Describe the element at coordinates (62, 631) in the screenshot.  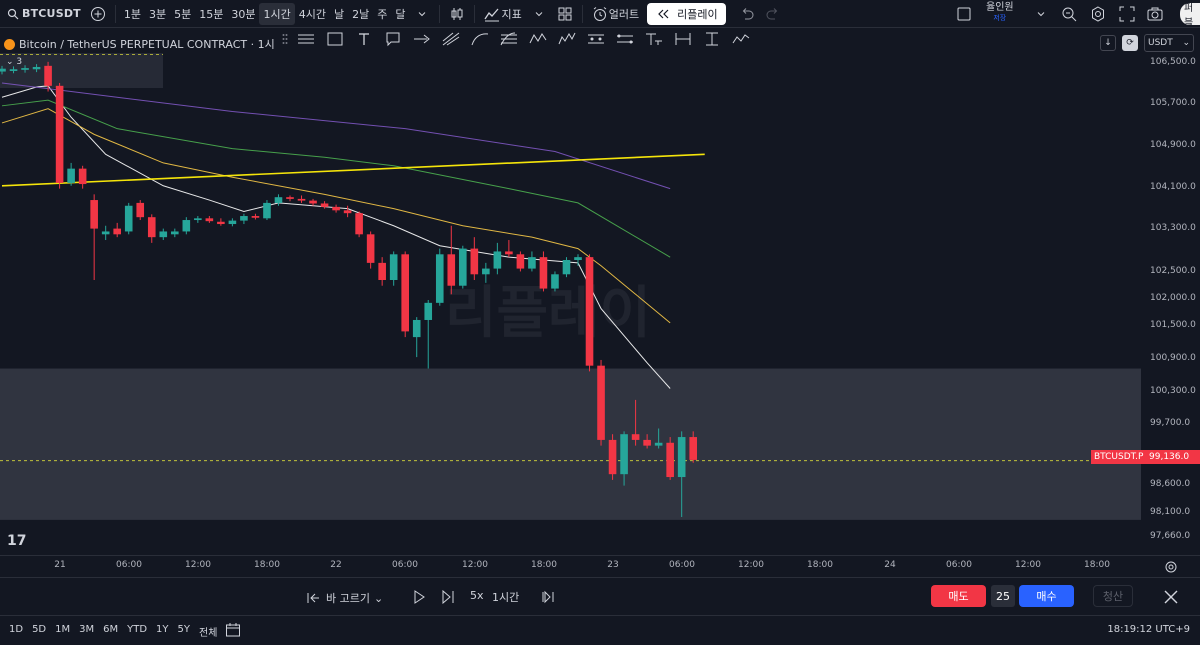
I see `range-option: 1M` at that location.